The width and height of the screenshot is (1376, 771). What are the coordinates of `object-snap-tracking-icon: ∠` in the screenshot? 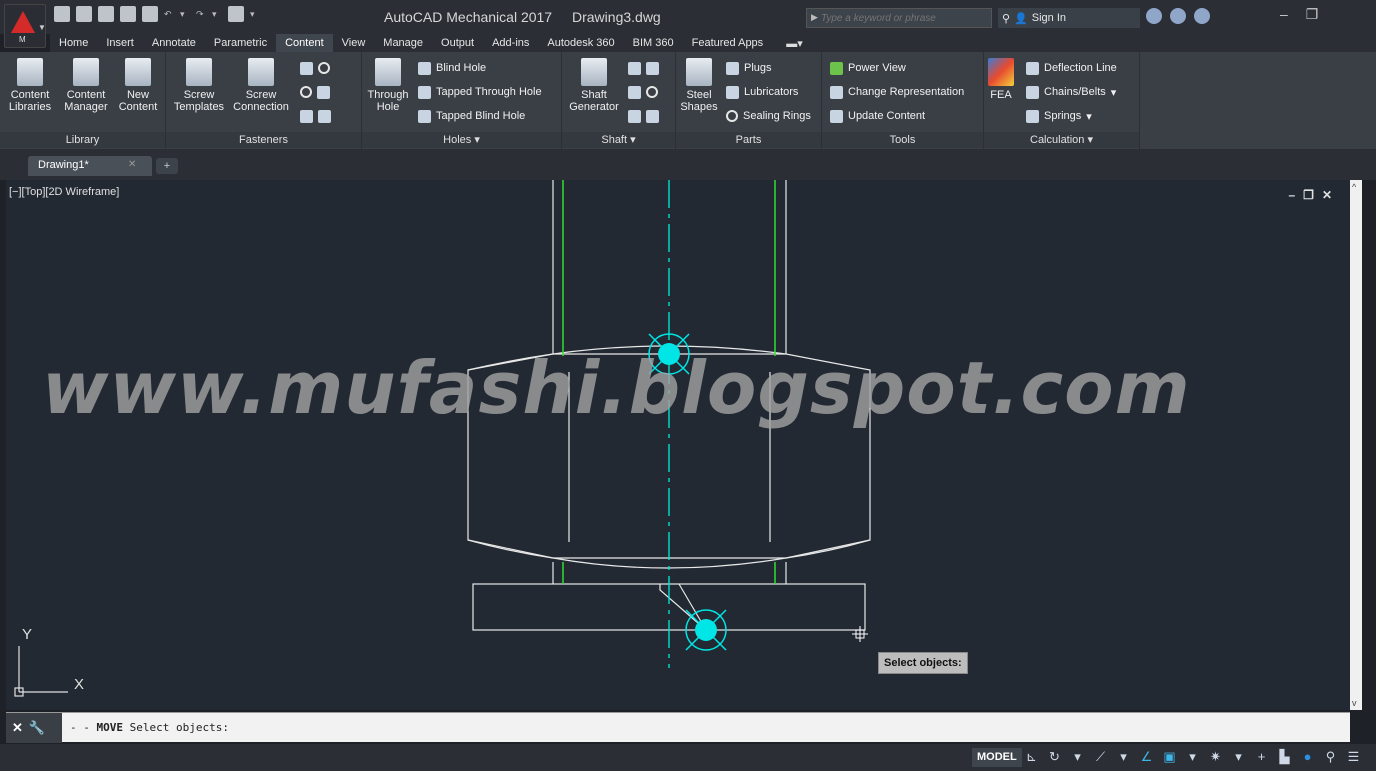 It's located at (1146, 756).